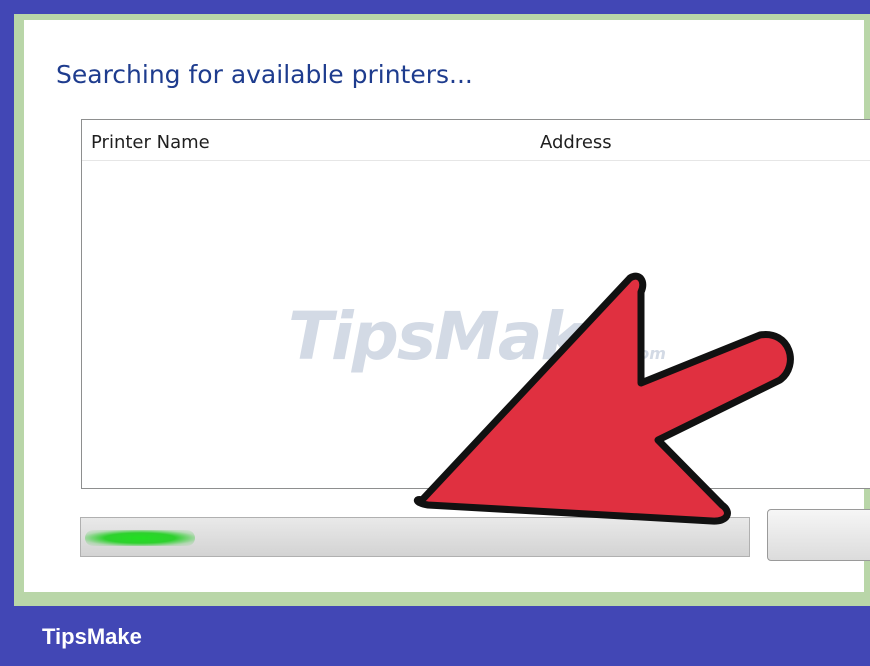 The image size is (870, 666). Describe the element at coordinates (92, 636) in the screenshot. I see `footer-brand: TipsMake` at that location.